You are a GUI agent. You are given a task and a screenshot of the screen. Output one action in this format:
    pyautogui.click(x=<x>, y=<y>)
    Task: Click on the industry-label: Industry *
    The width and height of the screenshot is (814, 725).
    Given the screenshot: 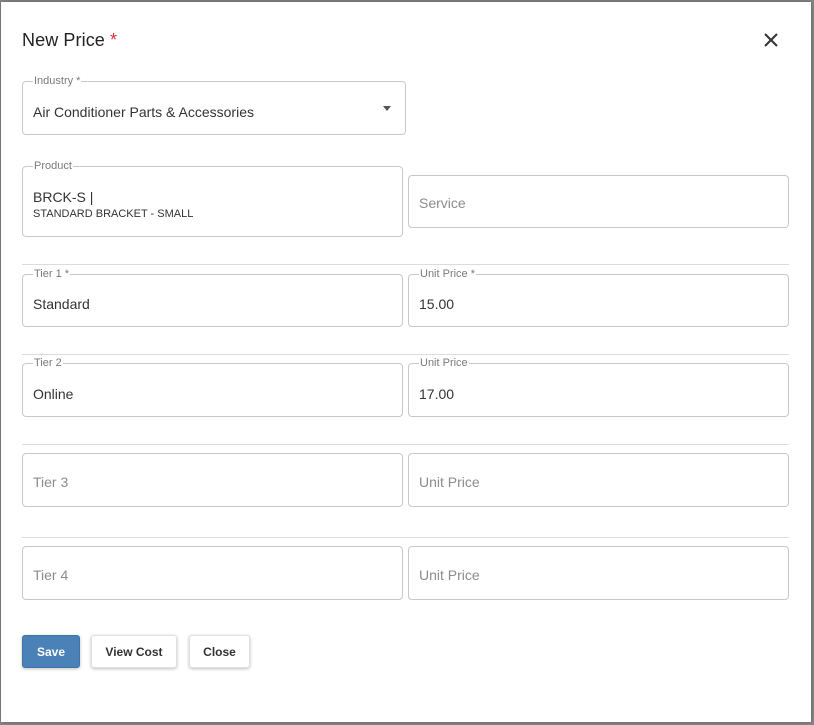 What is the action you would take?
    pyautogui.click(x=57, y=81)
    